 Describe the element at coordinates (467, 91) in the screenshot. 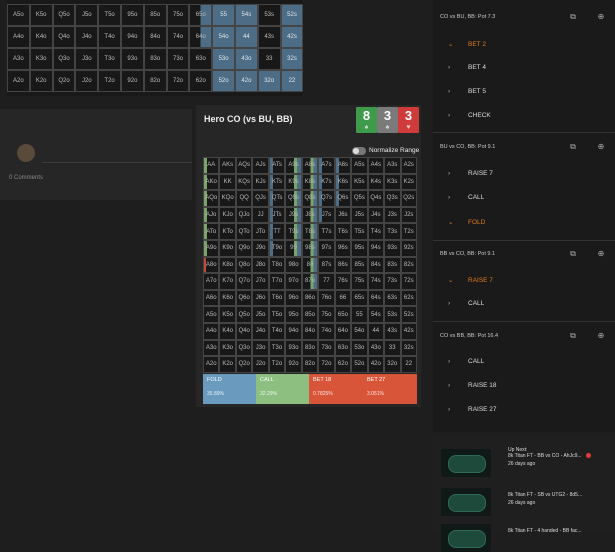

I see `action-option: › BET 5` at that location.